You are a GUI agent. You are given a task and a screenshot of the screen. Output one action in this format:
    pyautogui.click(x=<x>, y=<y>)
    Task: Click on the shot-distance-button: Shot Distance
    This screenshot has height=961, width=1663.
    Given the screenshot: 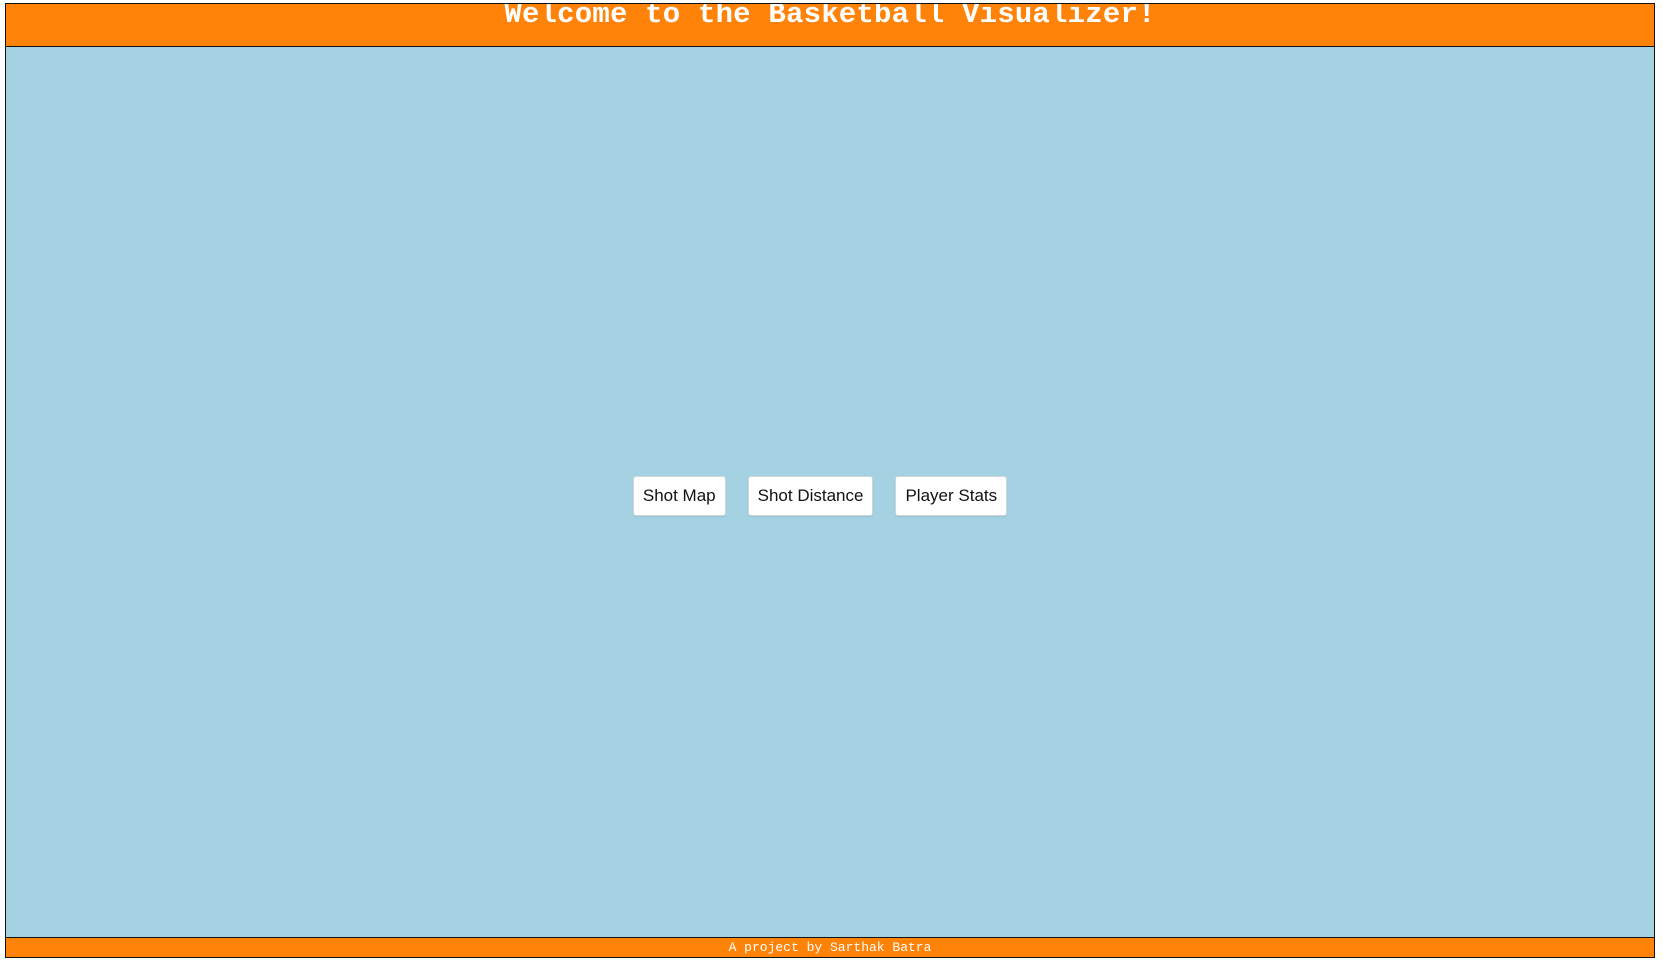 What is the action you would take?
    pyautogui.click(x=810, y=496)
    